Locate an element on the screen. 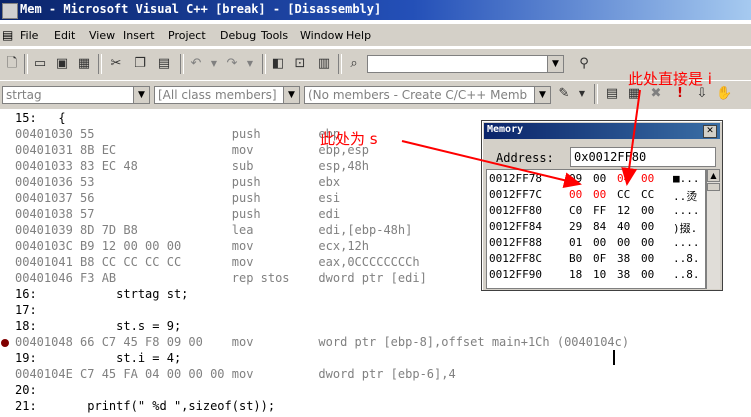  arrow-to-s-bytes is located at coordinates (491, 164).